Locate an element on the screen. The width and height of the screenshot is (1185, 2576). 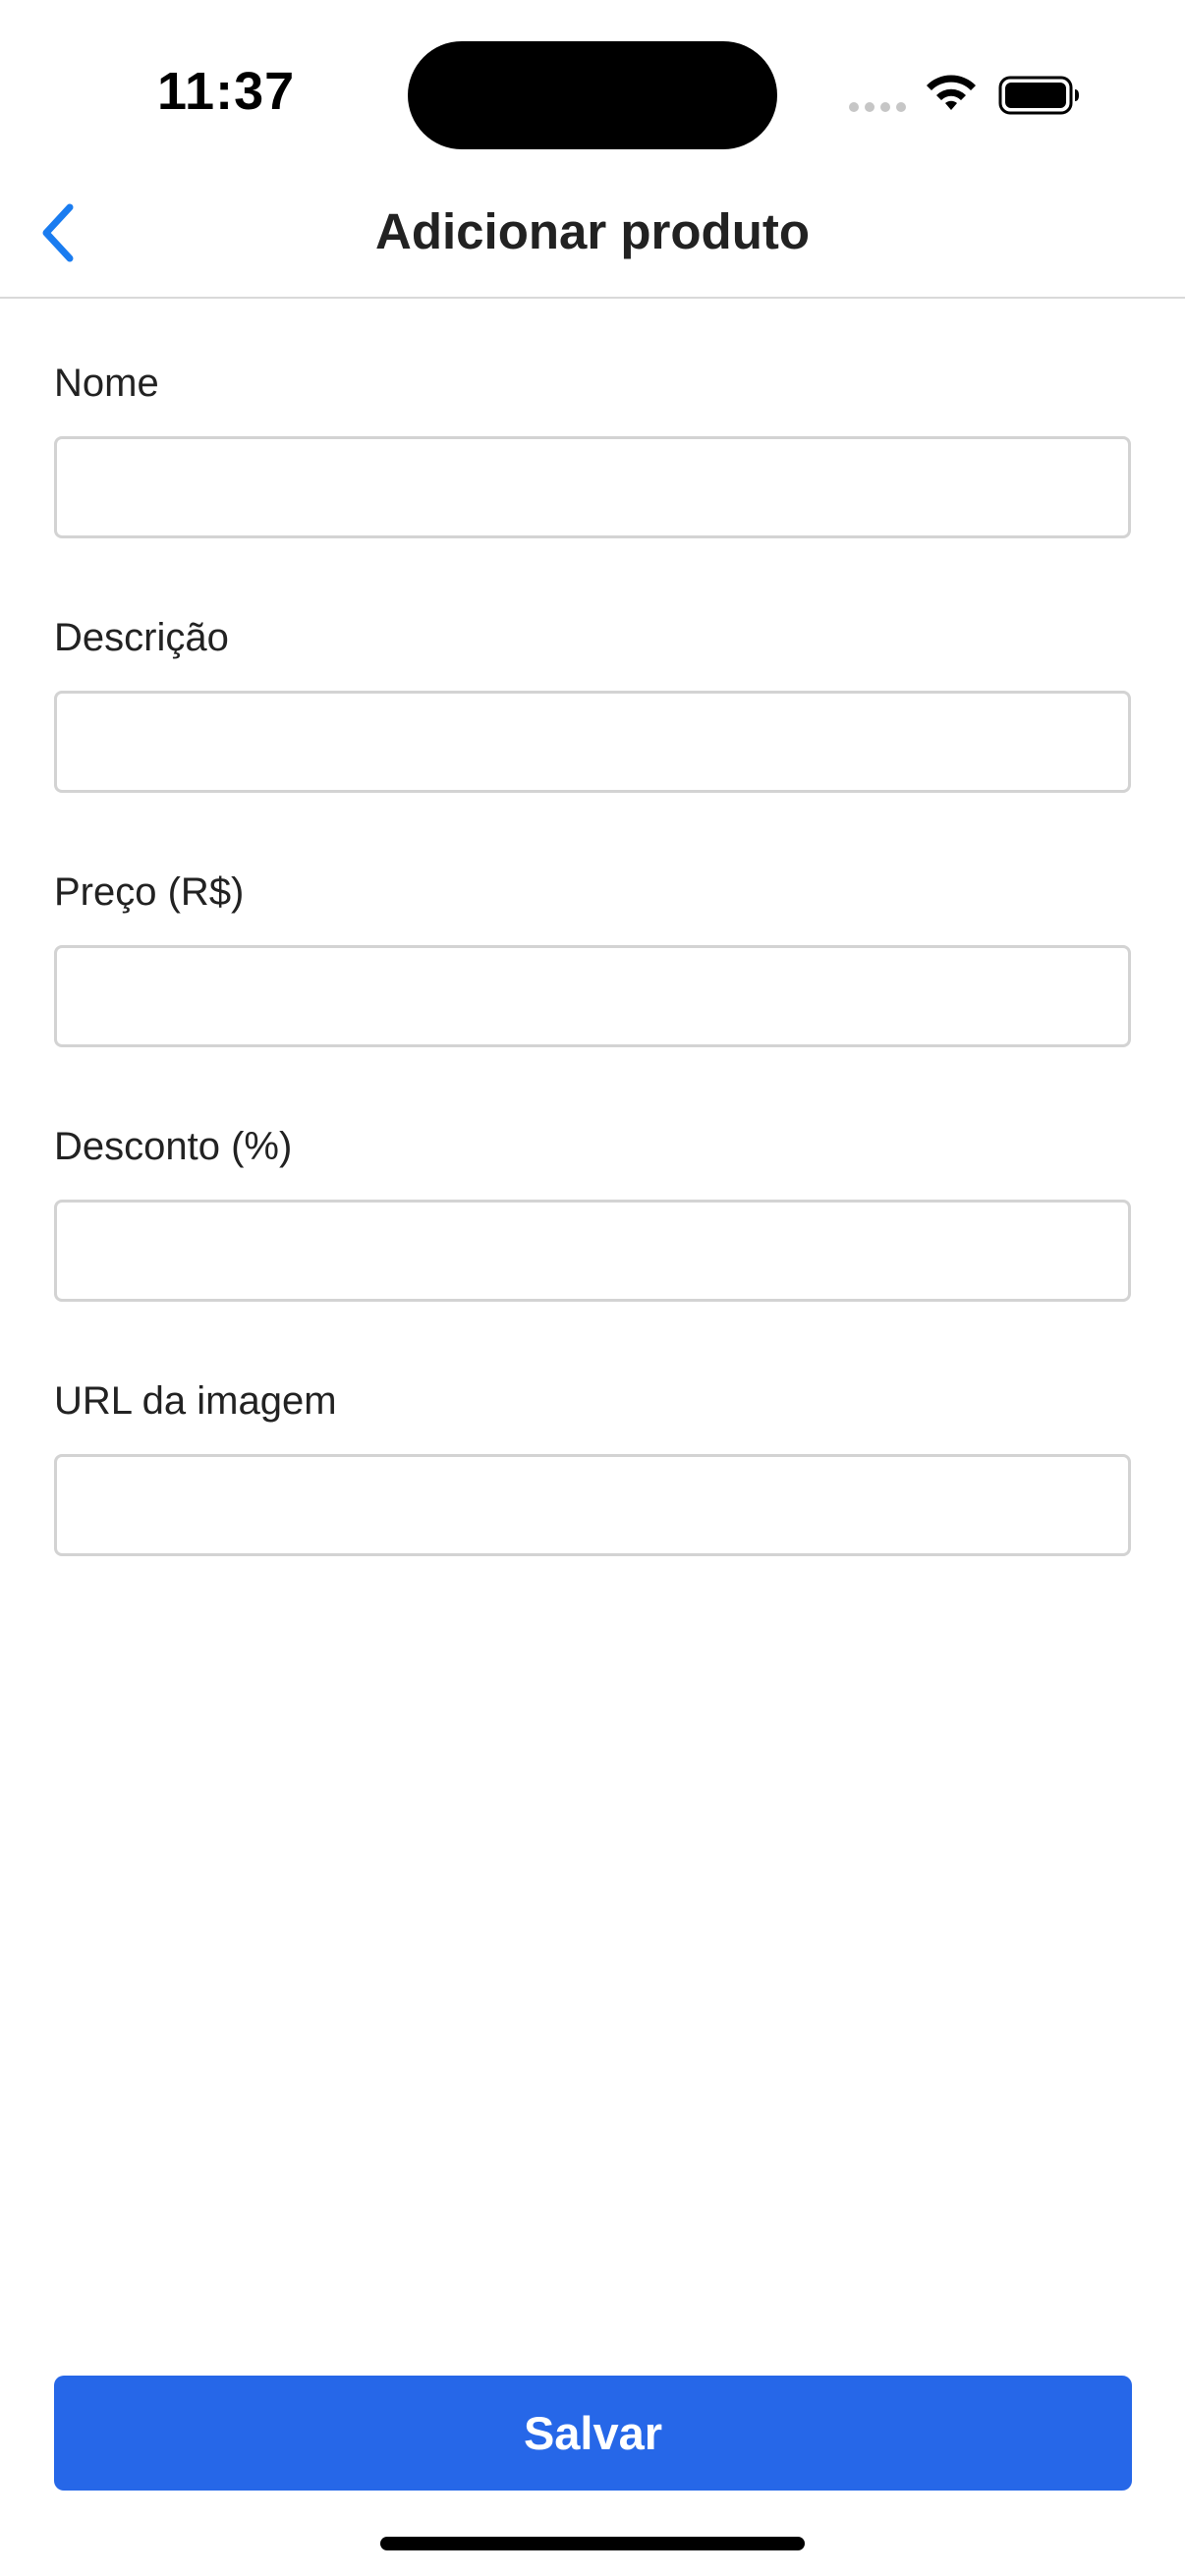
status-time: 11:37 is located at coordinates (227, 91).